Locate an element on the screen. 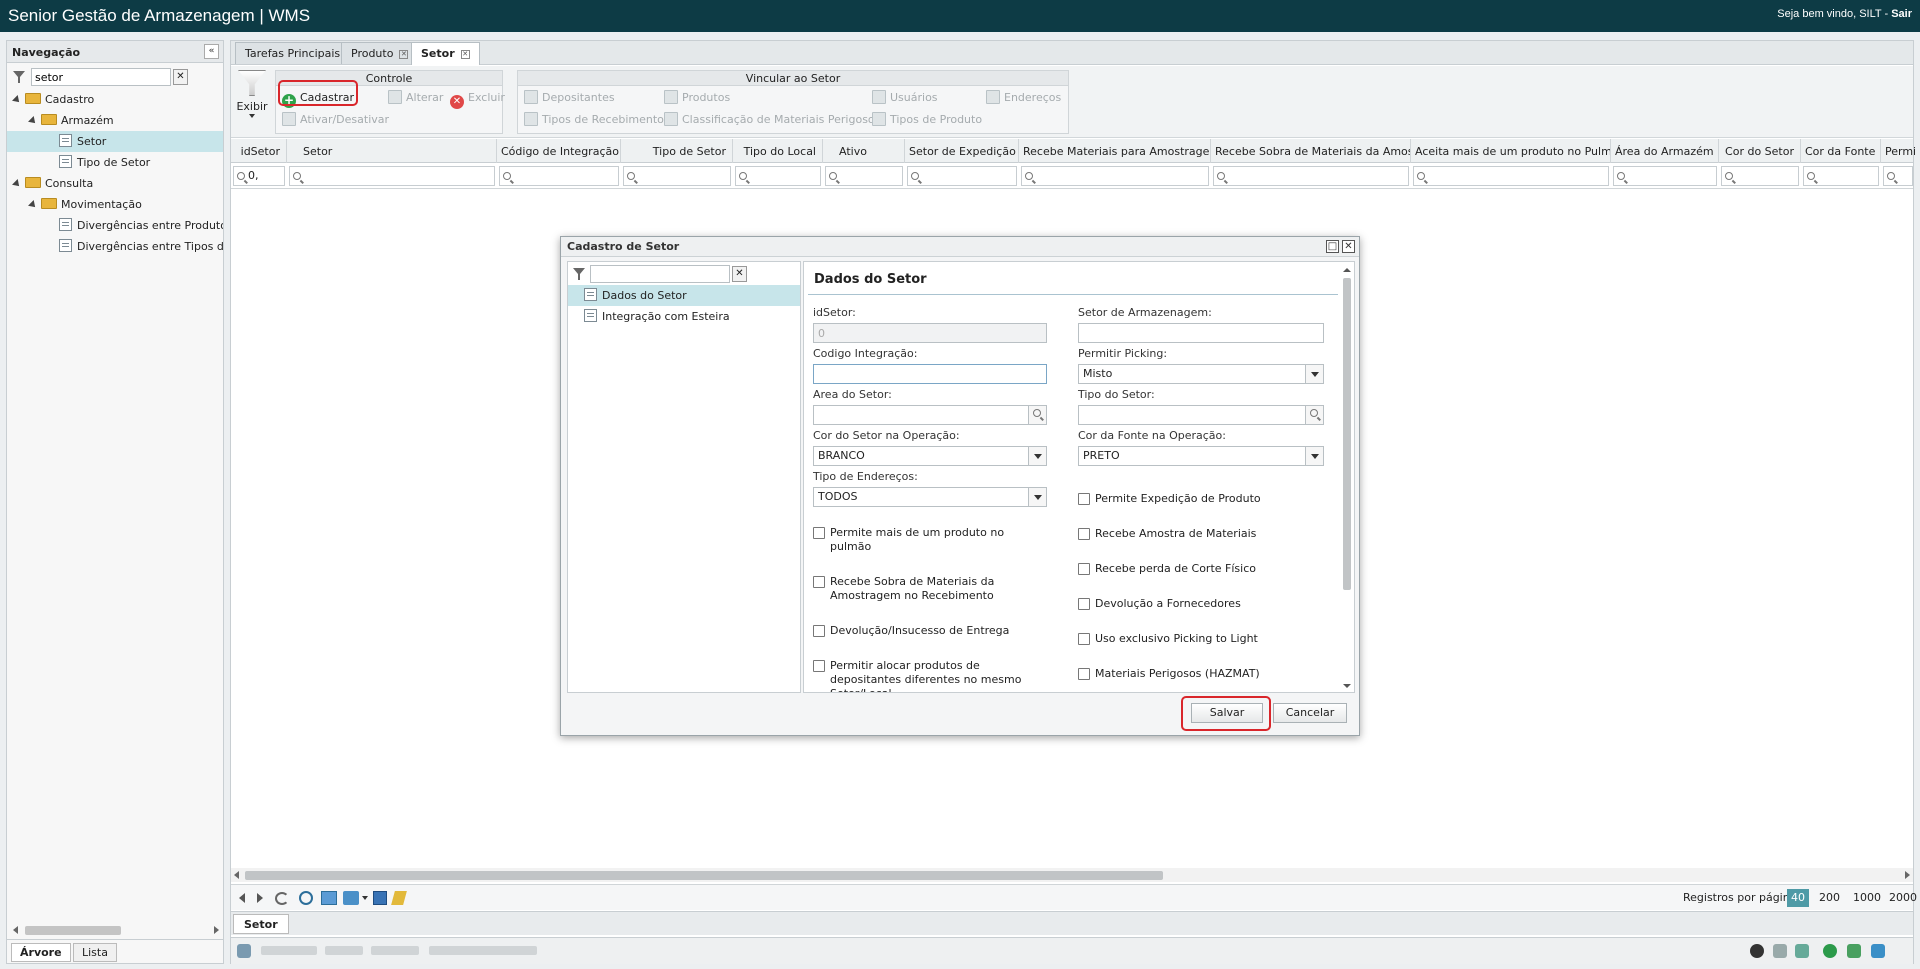  page-size-option: 200 is located at coordinates (1829, 898).